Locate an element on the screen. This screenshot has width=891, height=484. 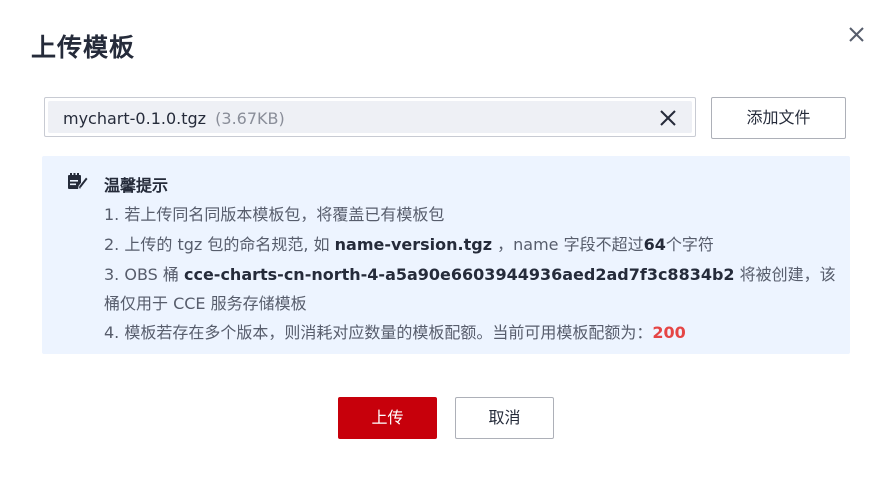
file-label: mychart-0.1.0.tgz (3.67KB) is located at coordinates (174, 118).